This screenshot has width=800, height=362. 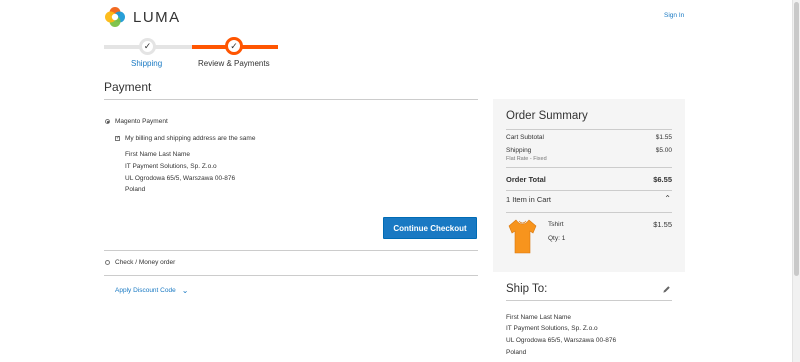 I want to click on shipping-value: $5.00, so click(x=663, y=150).